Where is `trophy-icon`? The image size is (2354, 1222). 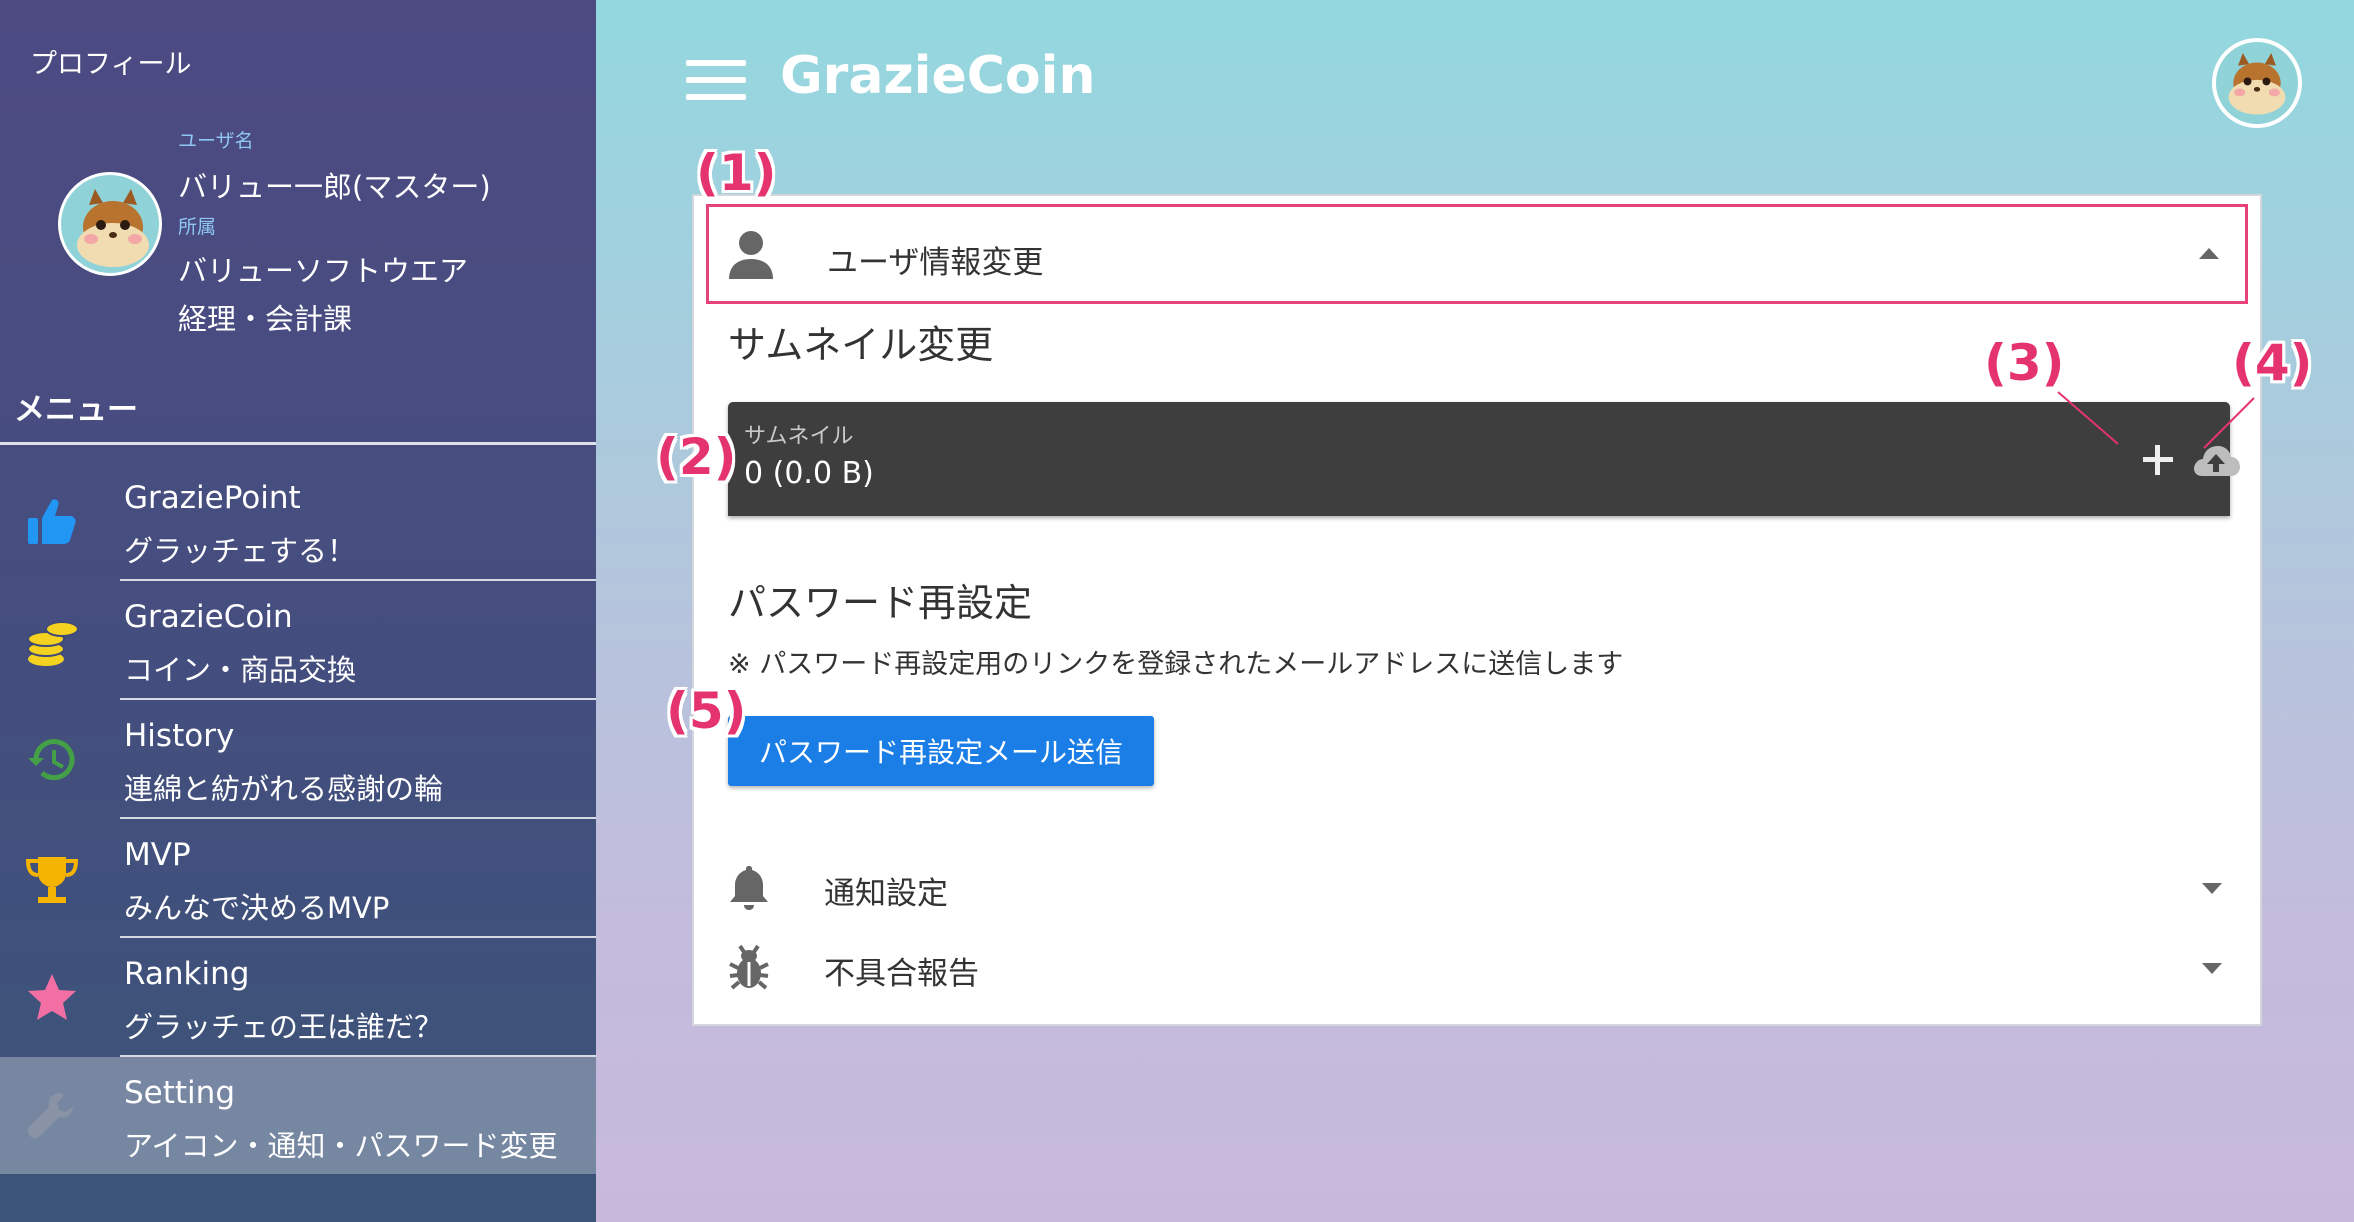 trophy-icon is located at coordinates (52, 880).